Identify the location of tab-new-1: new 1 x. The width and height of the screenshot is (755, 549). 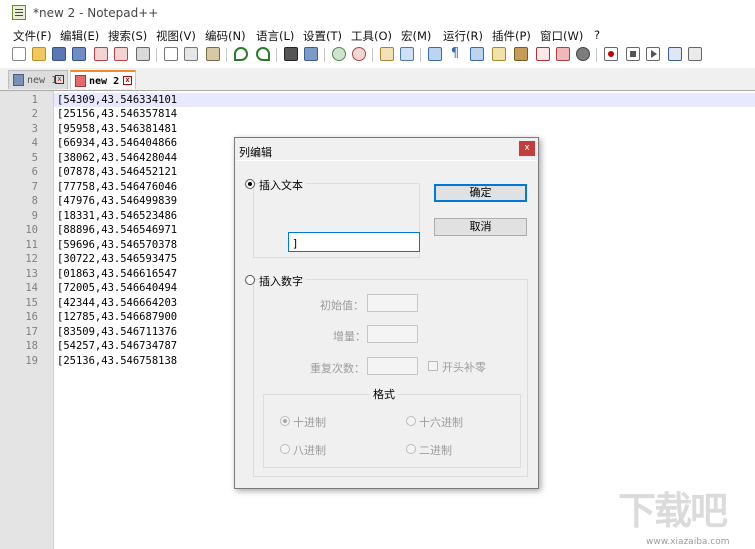
(38, 79).